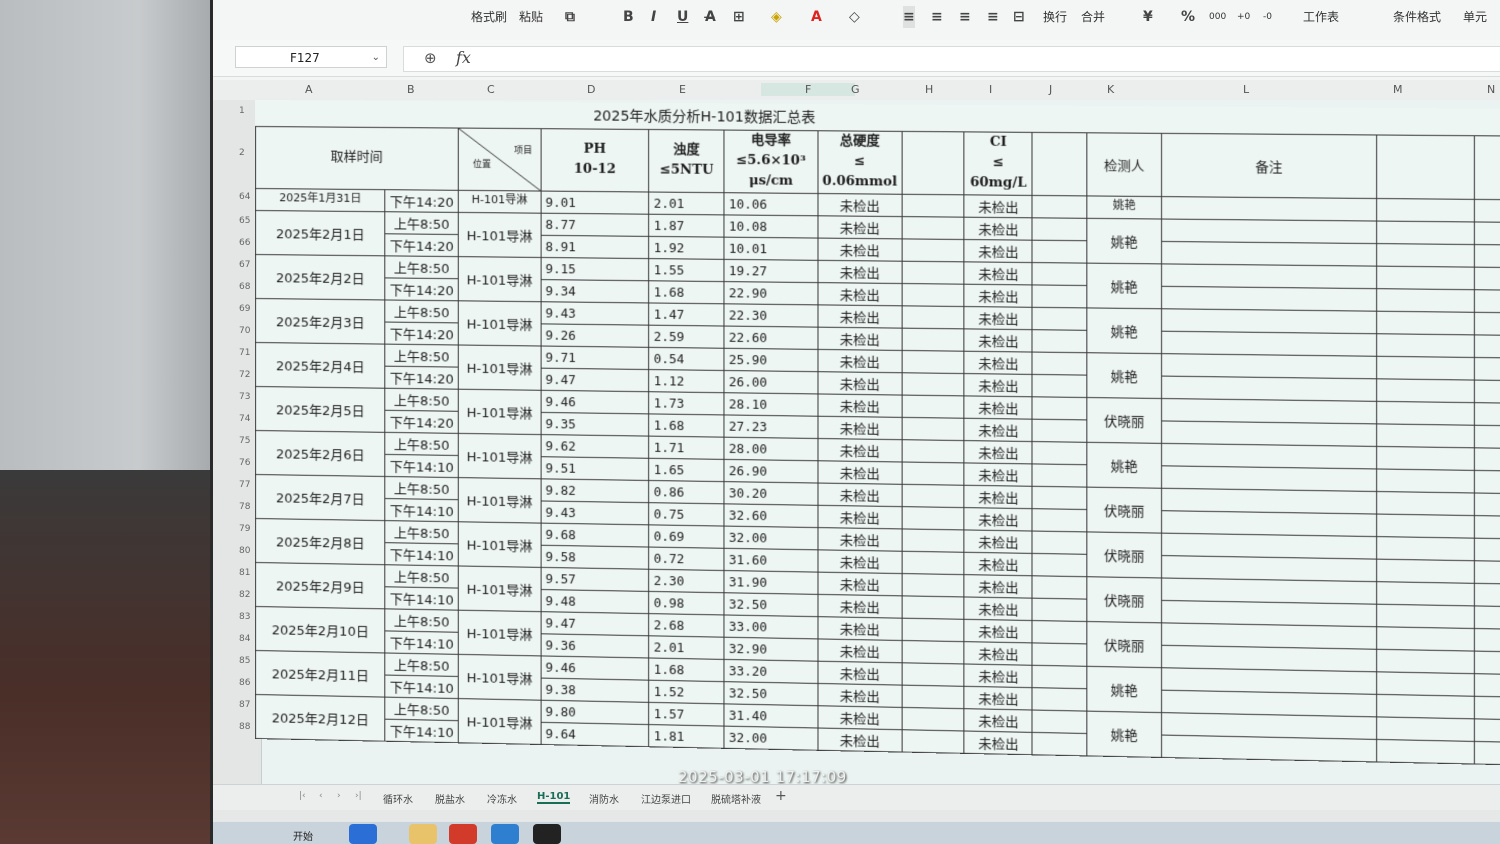  I want to click on font-color-icon: A, so click(816, 17).